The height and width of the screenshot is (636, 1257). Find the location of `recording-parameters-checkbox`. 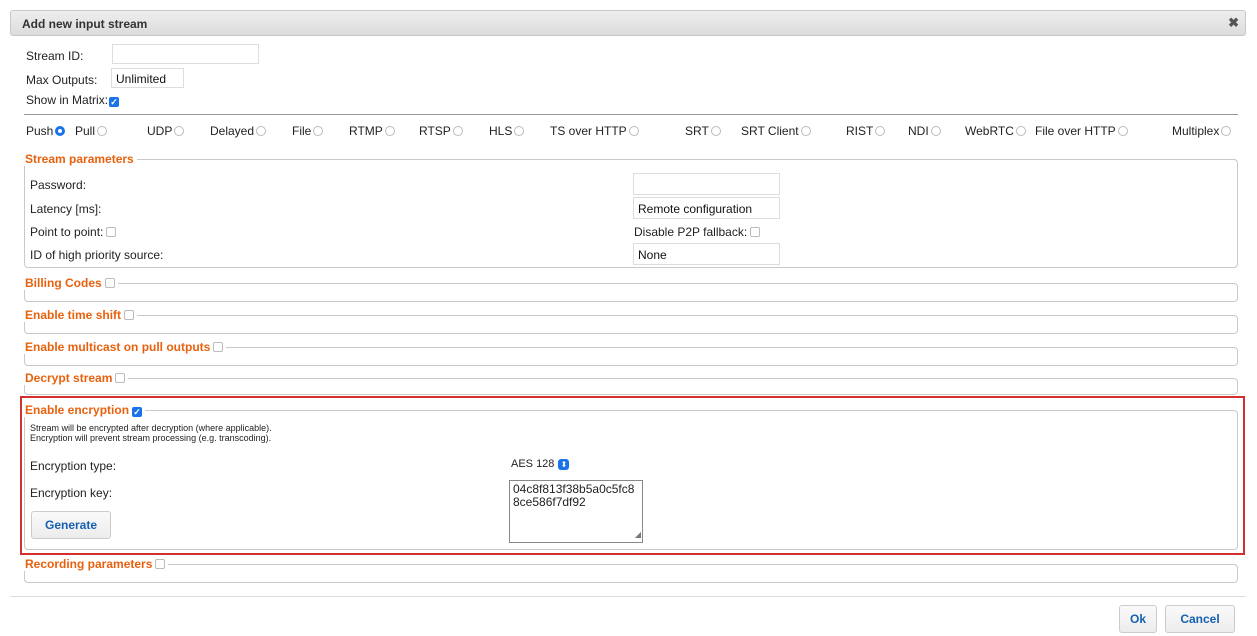

recording-parameters-checkbox is located at coordinates (160, 564).